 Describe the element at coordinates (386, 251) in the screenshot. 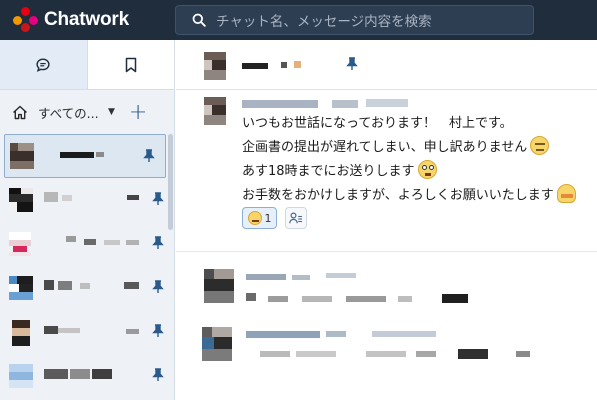

I see `message-divider` at that location.